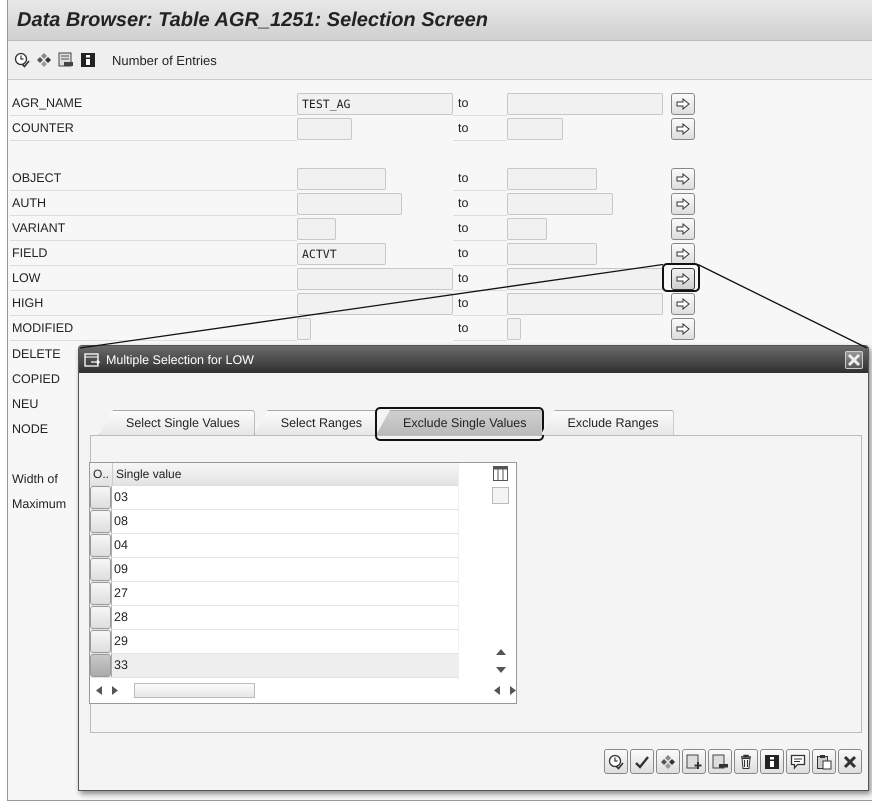 This screenshot has width=872, height=809. What do you see at coordinates (180, 359) in the screenshot?
I see `dialog-title: Multiple Selection for LOW` at bounding box center [180, 359].